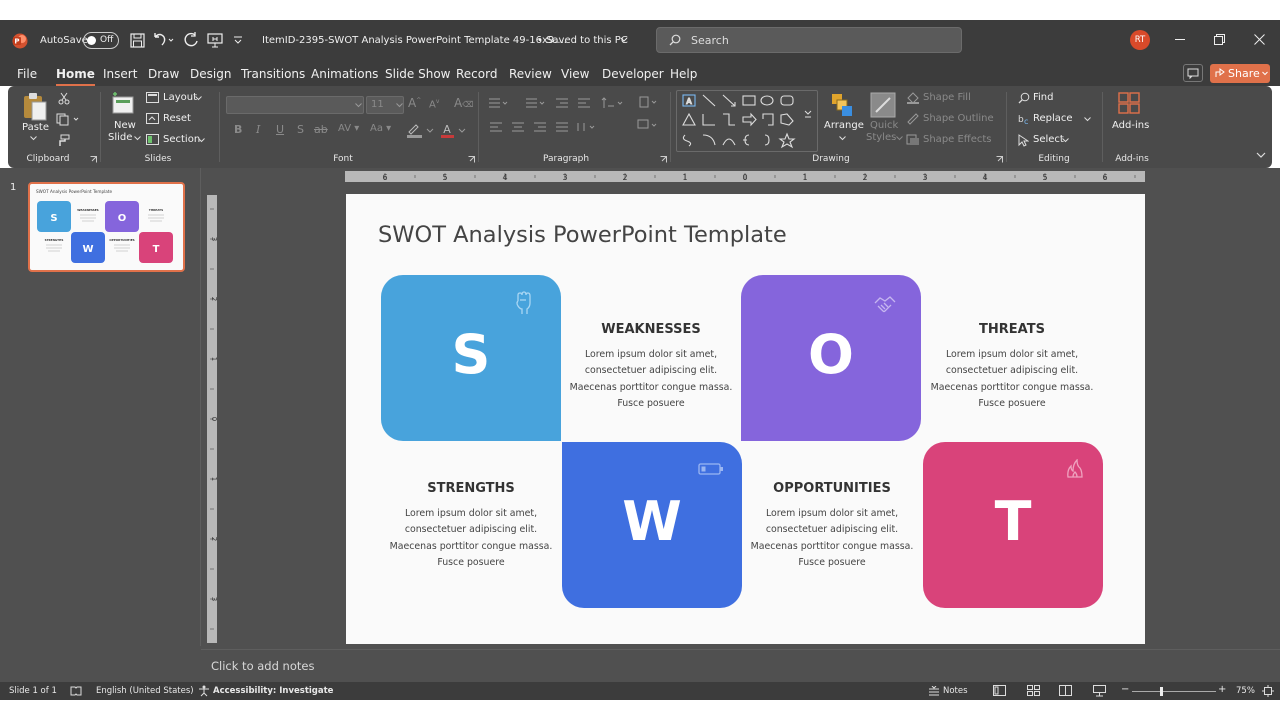 The width and height of the screenshot is (1280, 720). What do you see at coordinates (163, 74) in the screenshot?
I see `tab-draw: Draw` at bounding box center [163, 74].